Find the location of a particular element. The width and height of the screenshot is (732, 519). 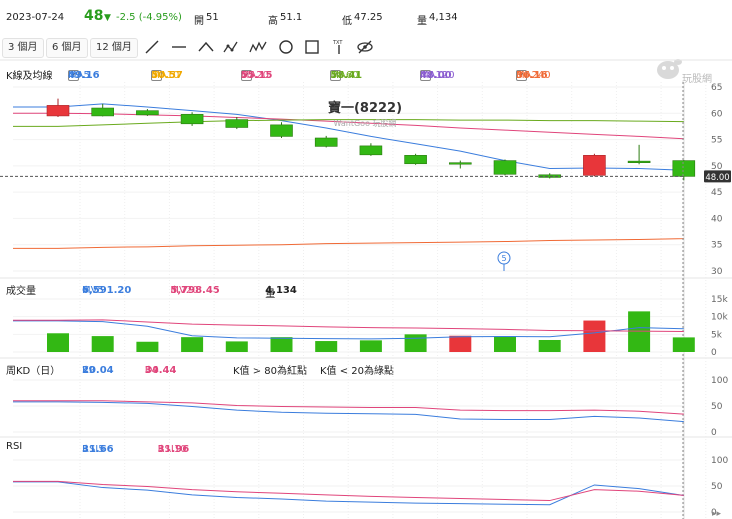

y-tick-label: 45 is located at coordinates (716, 193).